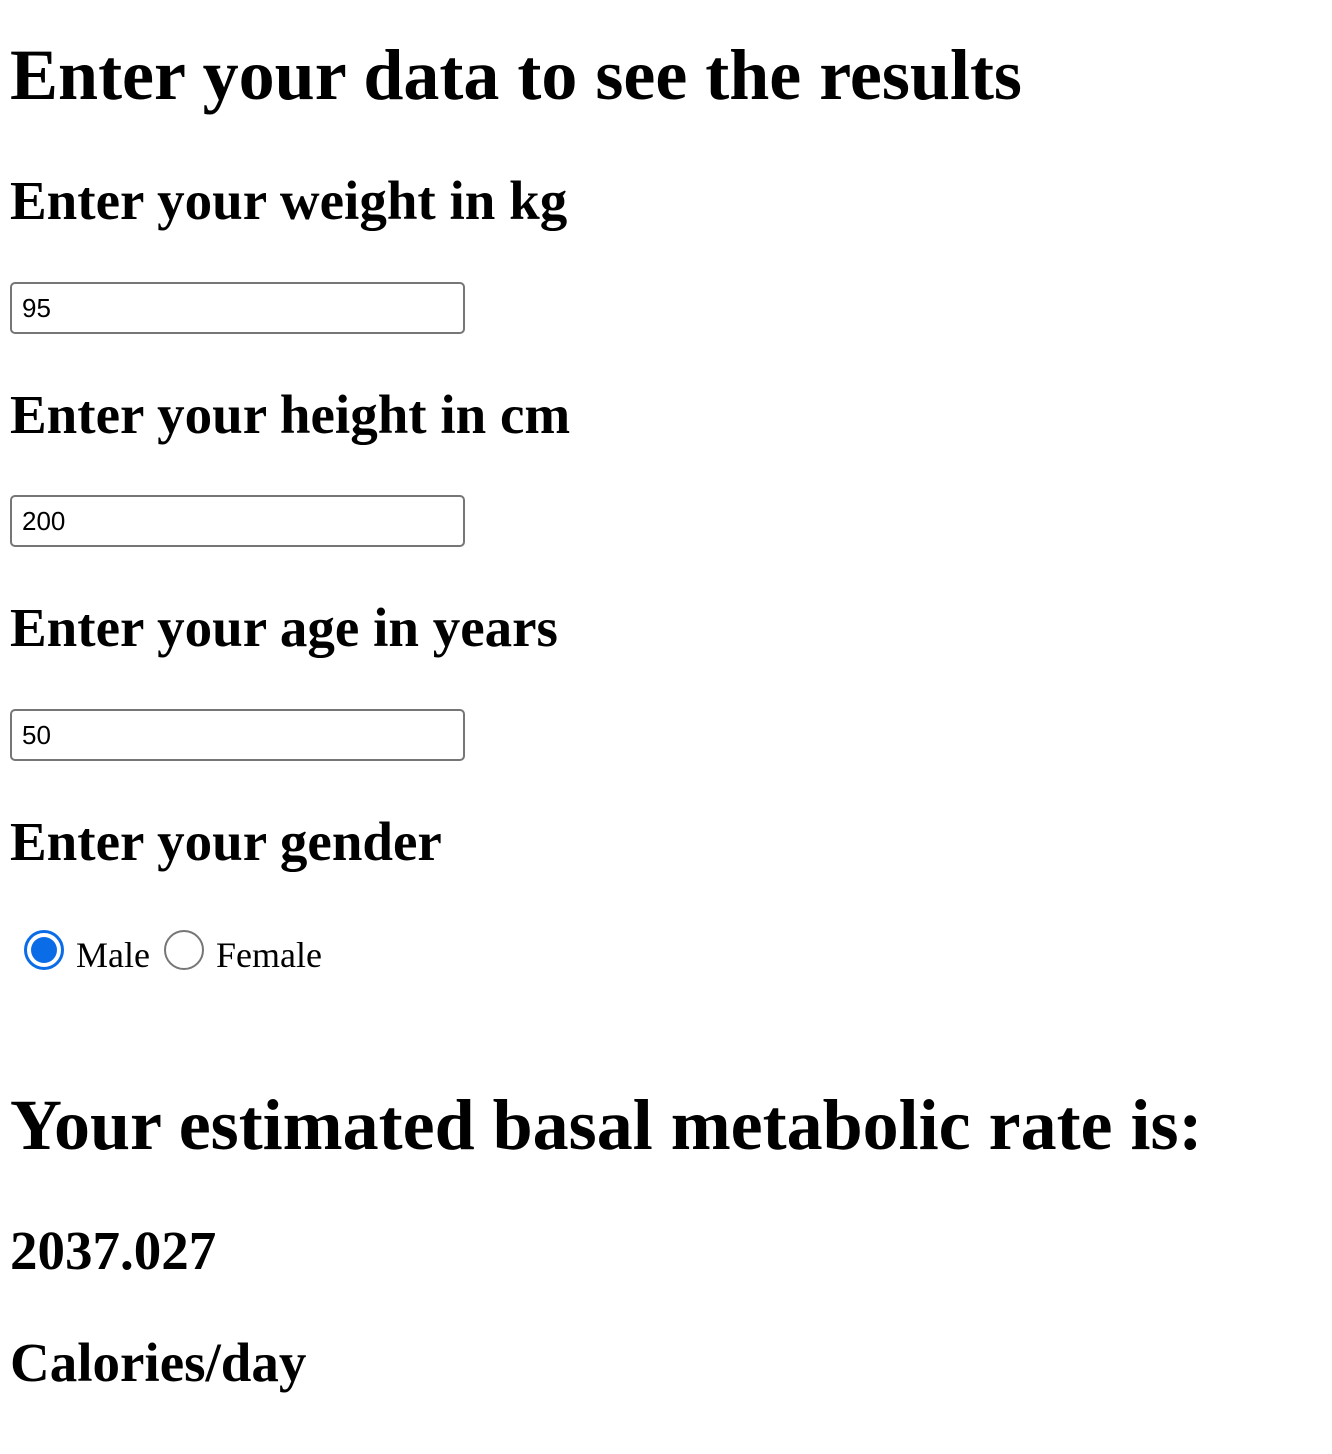 This screenshot has width=1332, height=1454. Describe the element at coordinates (113, 1250) in the screenshot. I see `bmr-value: 2037.027` at that location.